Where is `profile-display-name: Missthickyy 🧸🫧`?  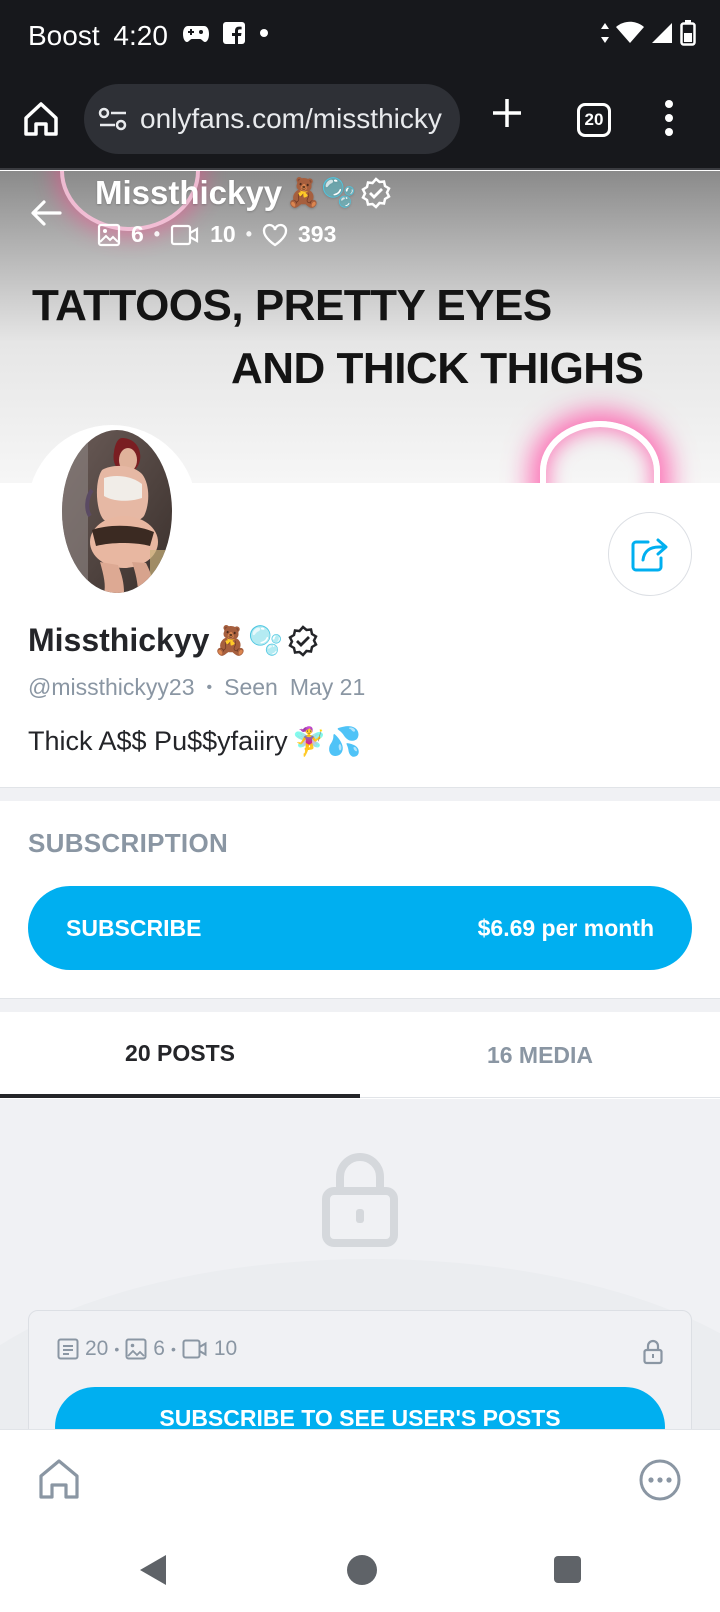 profile-display-name: Missthickyy 🧸🫧 is located at coordinates (173, 640).